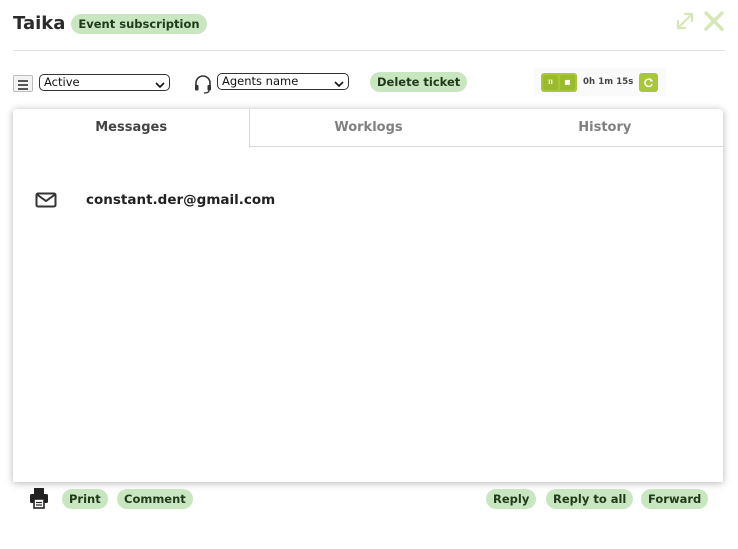 The image size is (738, 549). Describe the element at coordinates (369, 499) in the screenshot. I see `message-actions: Print Comment Reply Reply to all Forward` at that location.